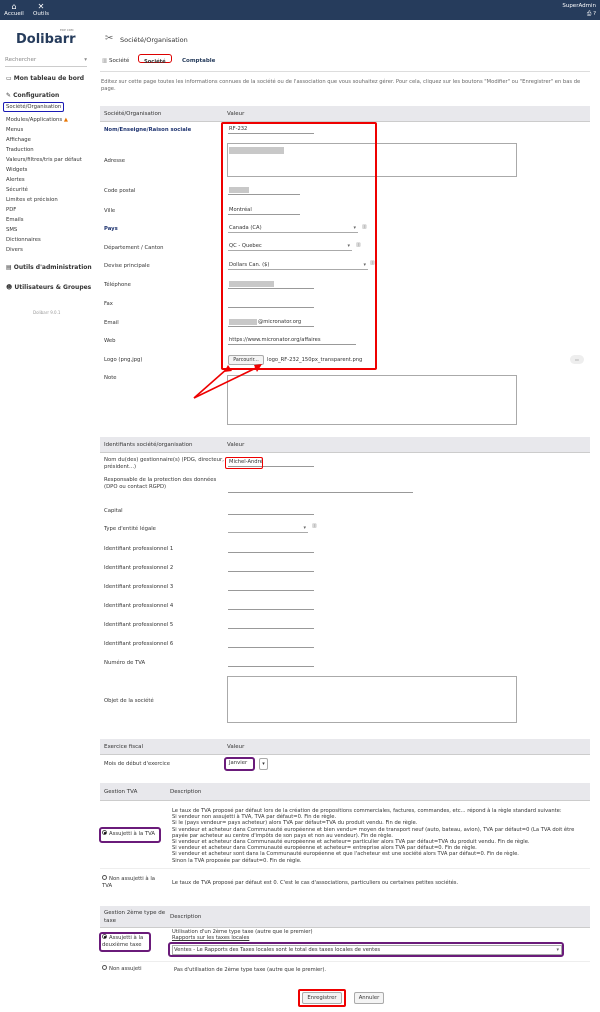  What do you see at coordinates (109, 38) in the screenshot?
I see `tools-title-icon: ✂` at bounding box center [109, 38].